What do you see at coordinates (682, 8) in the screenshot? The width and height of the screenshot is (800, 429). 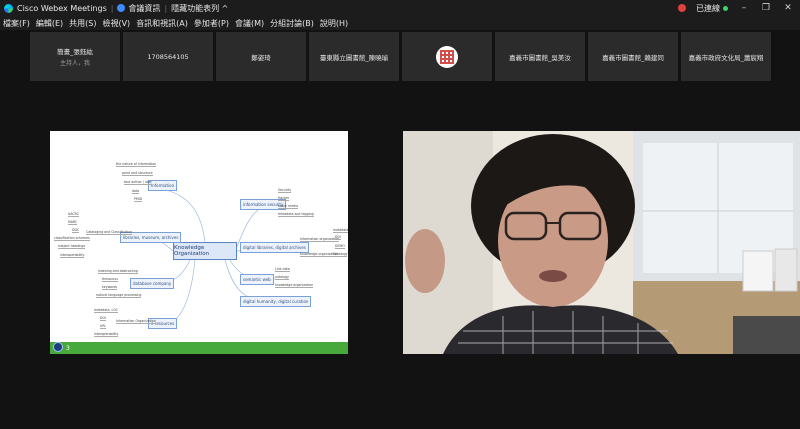 I see `record-indicator-icon` at bounding box center [682, 8].